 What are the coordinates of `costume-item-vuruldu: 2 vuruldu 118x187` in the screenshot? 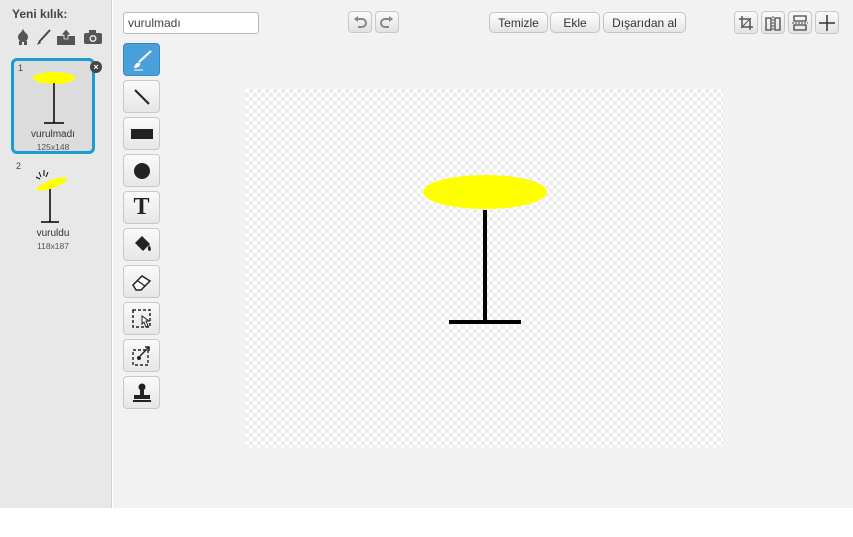 It's located at (53, 206).